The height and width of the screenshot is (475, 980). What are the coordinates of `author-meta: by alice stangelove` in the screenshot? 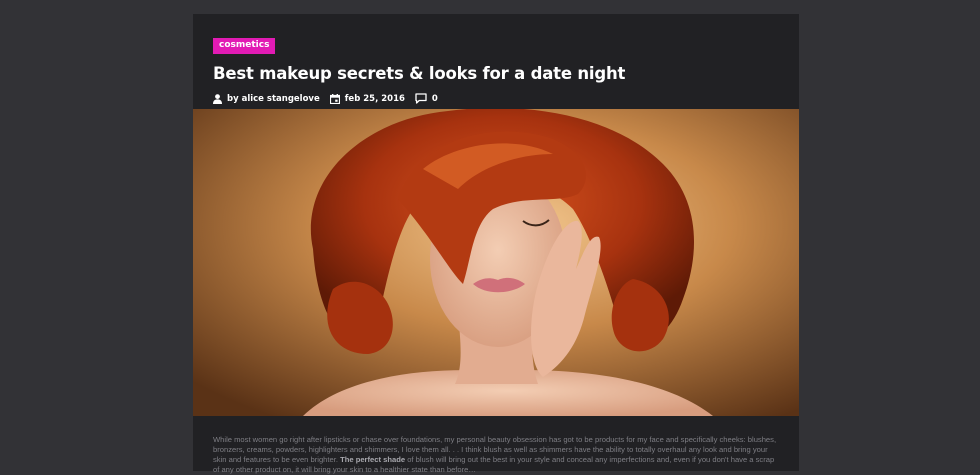 It's located at (266, 99).